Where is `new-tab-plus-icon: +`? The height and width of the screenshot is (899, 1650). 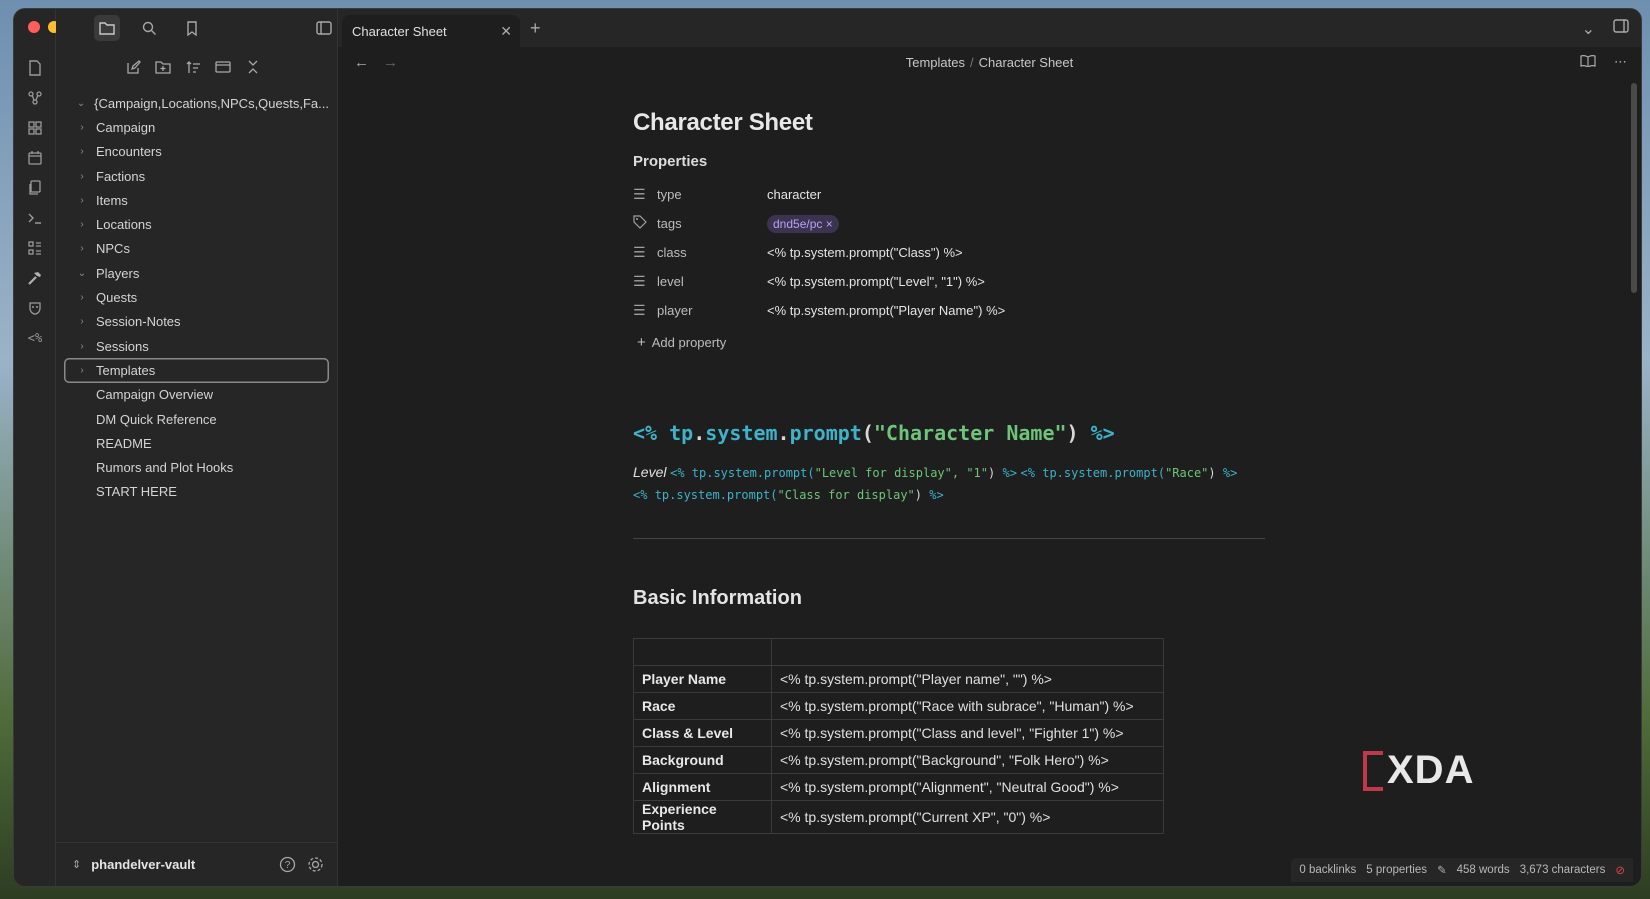 new-tab-plus-icon: + is located at coordinates (535, 28).